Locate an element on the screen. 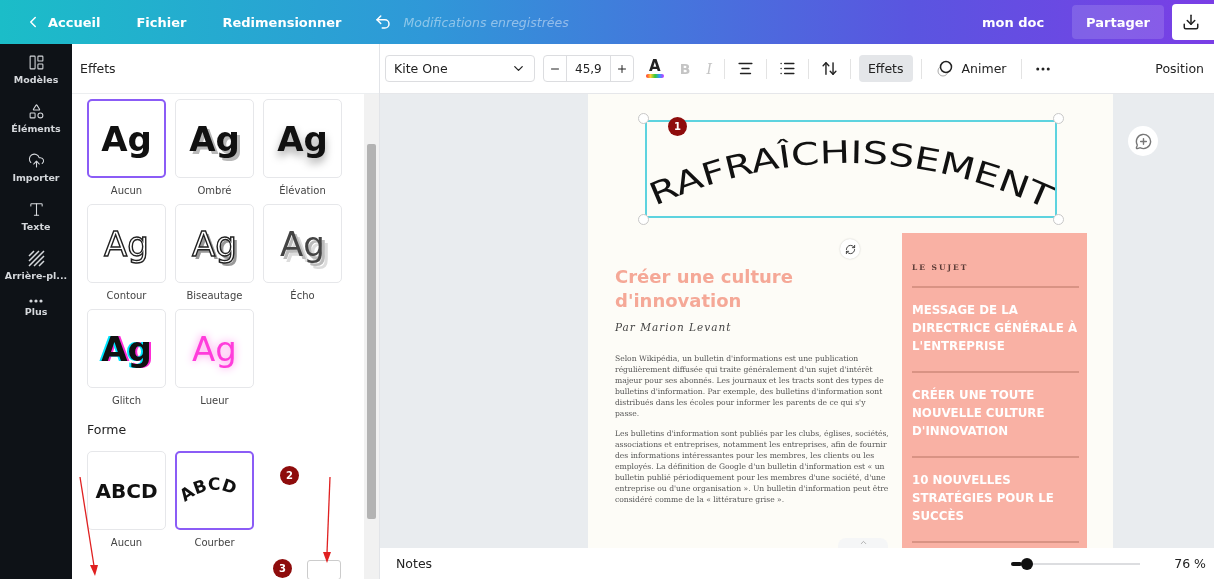 Image resolution: width=1214 pixels, height=579 pixels. animate-button: Animer is located at coordinates (971, 68).